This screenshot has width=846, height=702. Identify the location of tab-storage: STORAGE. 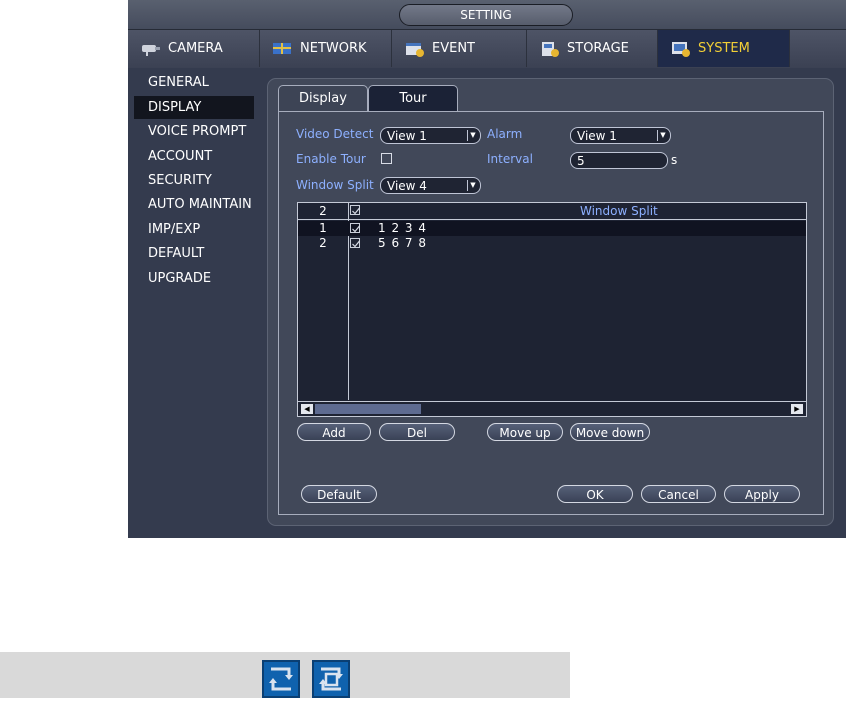
(592, 48).